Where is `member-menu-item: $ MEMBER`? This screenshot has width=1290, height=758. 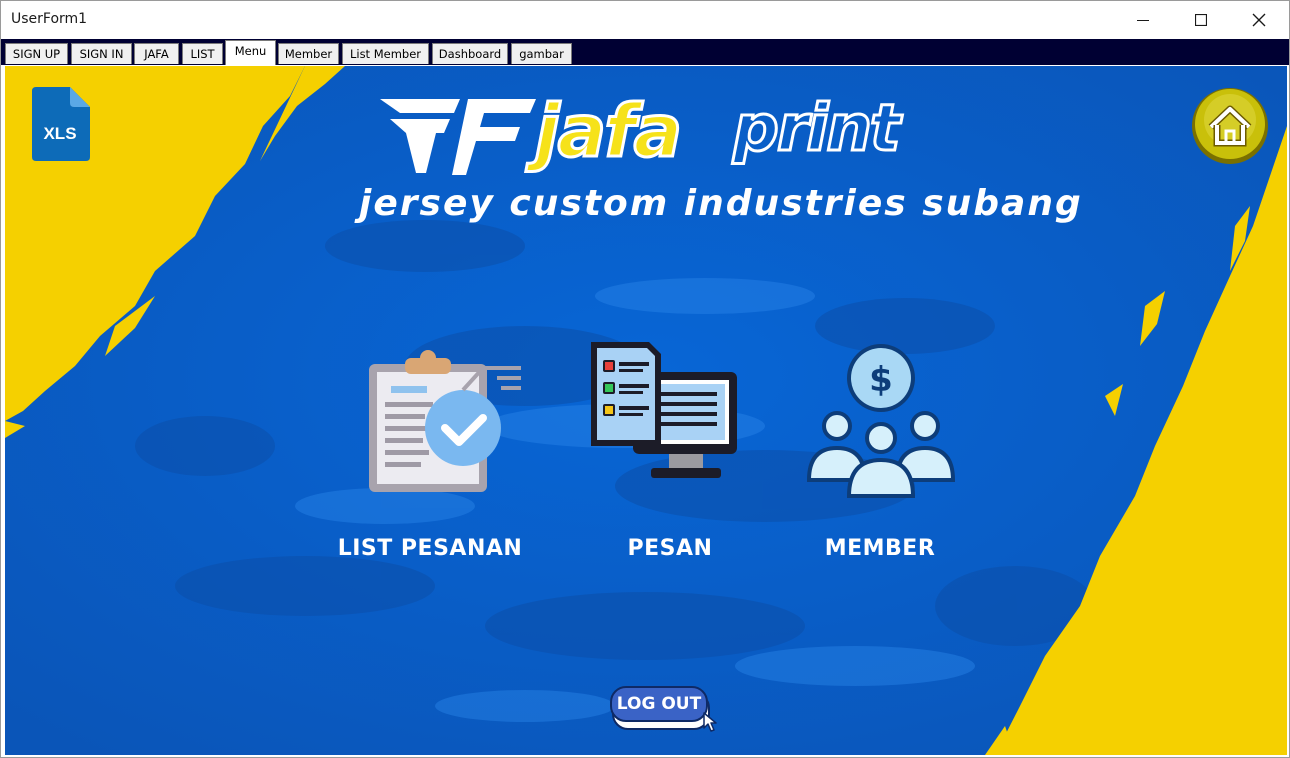
member-menu-item: $ MEMBER is located at coordinates (880, 451).